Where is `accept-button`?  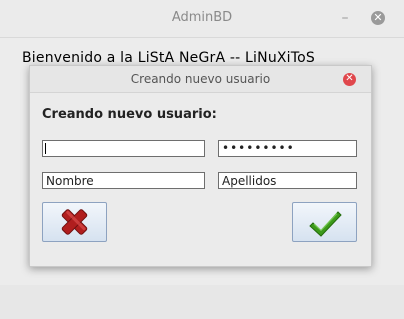
accept-button is located at coordinates (324, 222).